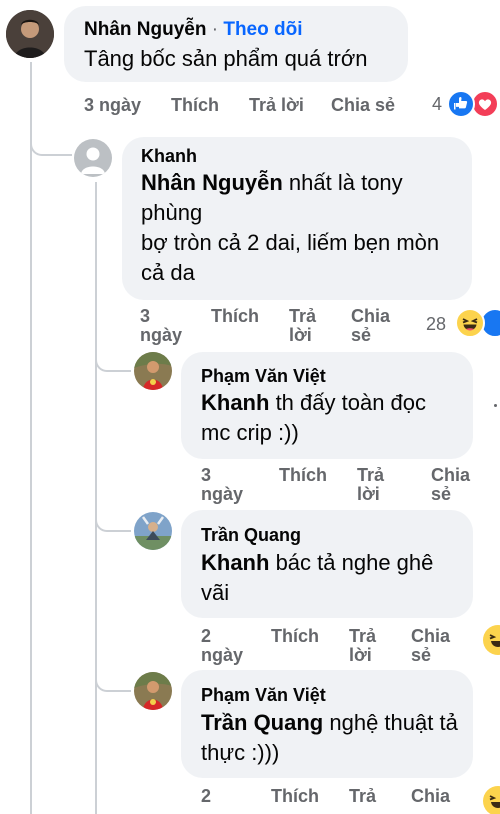 The width and height of the screenshot is (500, 814). I want to click on reaction-count: 4, so click(437, 104).